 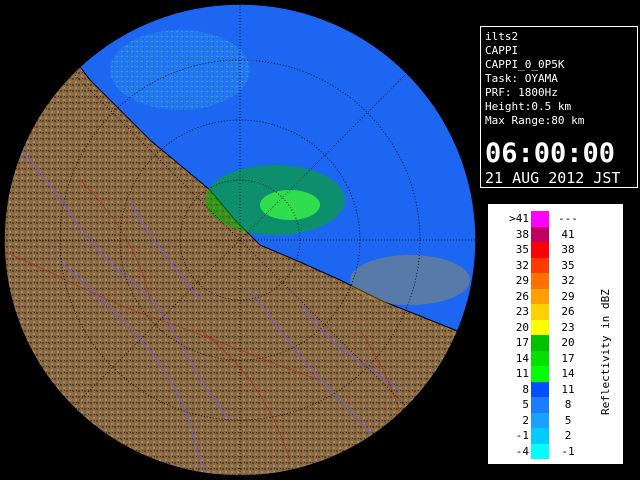 I want to click on legend-row: 17 20, so click(x=539, y=343).